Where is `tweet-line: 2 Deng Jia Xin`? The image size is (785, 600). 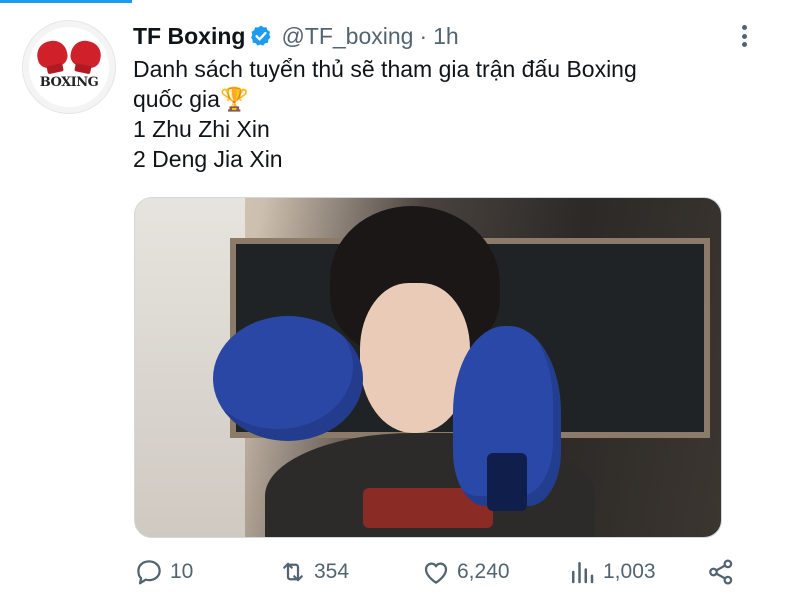 tweet-line: 2 Deng Jia Xin is located at coordinates (208, 159).